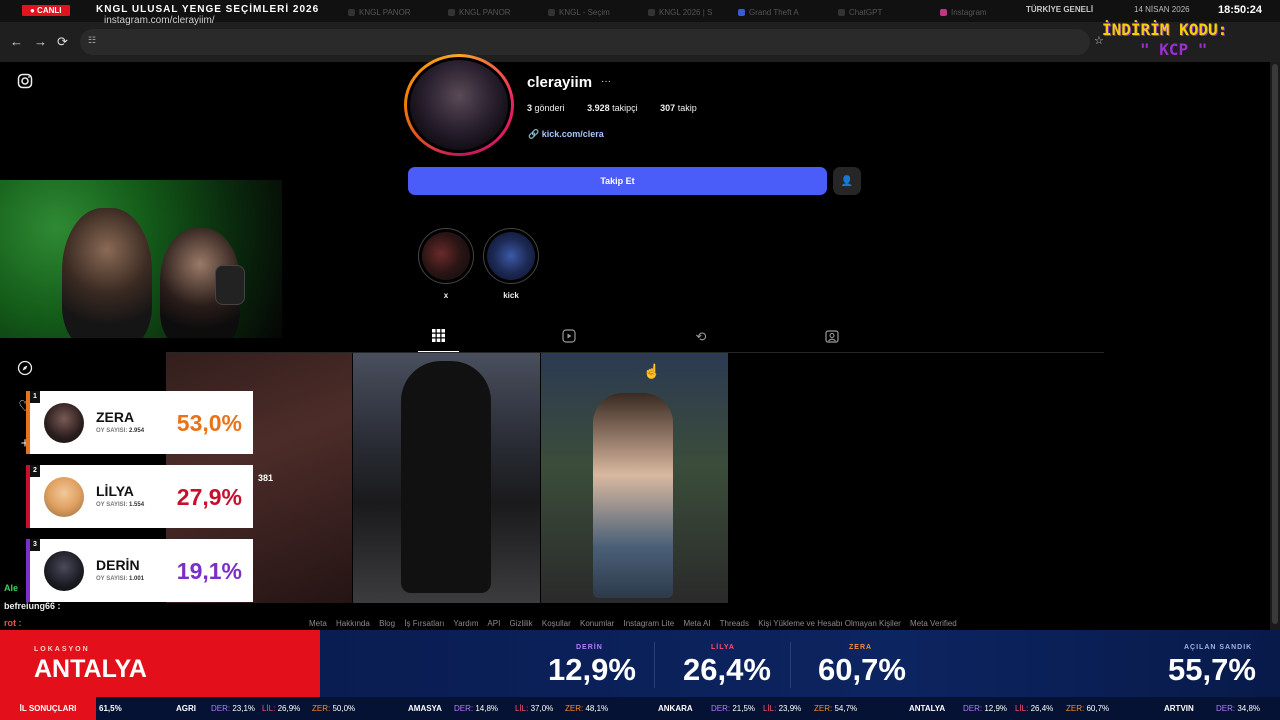 This screenshot has width=1280, height=720. Describe the element at coordinates (62, 42) in the screenshot. I see `reload-icon: ⟳` at that location.